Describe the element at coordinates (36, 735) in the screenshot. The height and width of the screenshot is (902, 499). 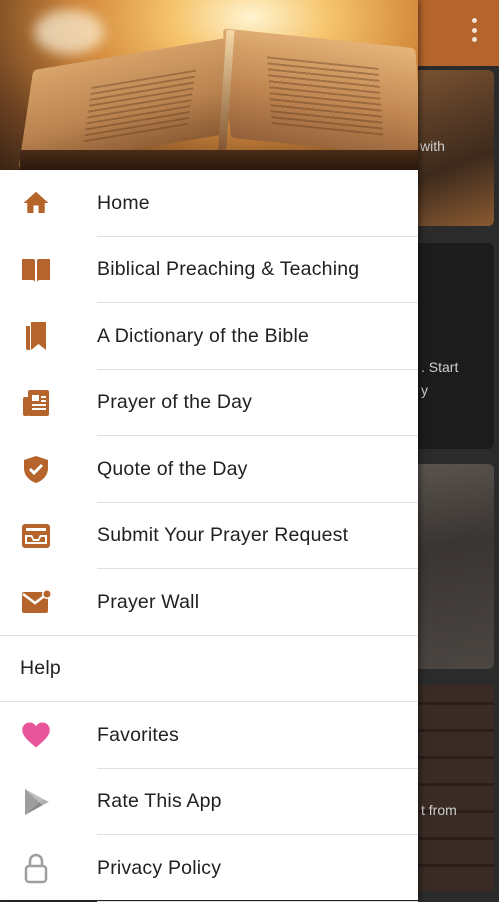
I see `heart-icon` at that location.